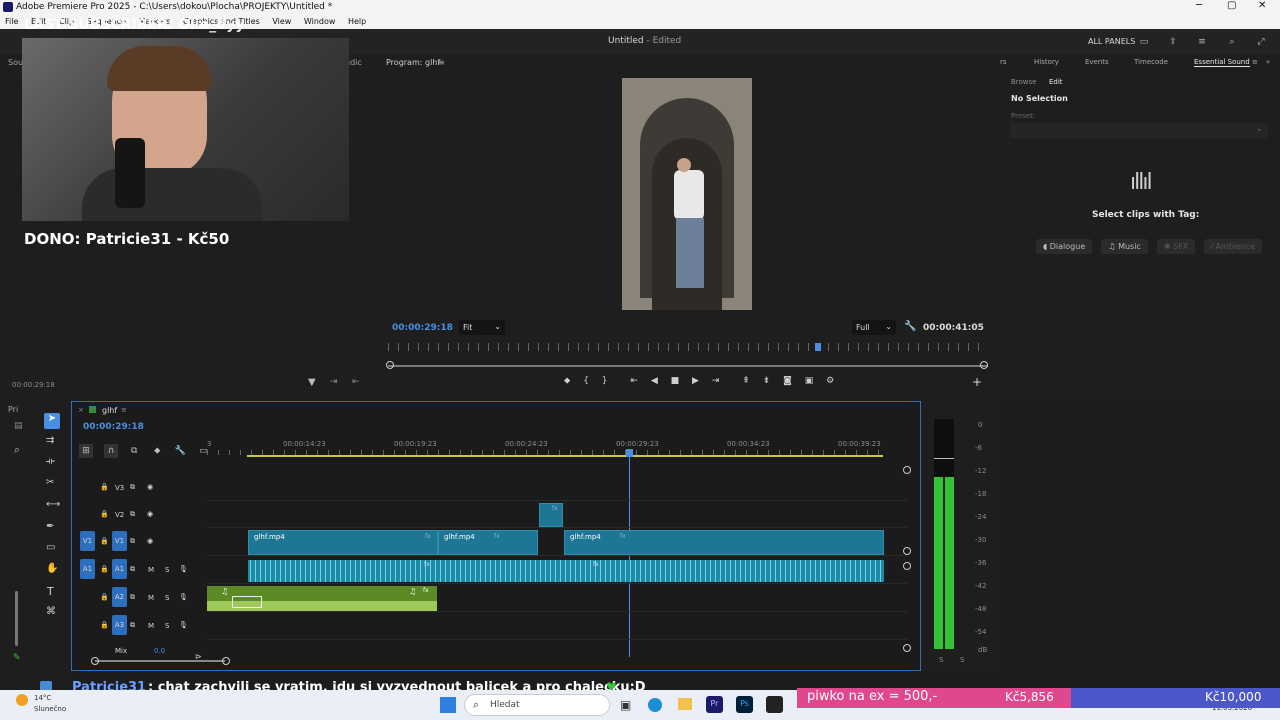 The image size is (1280, 720). What do you see at coordinates (634, 381) in the screenshot?
I see `go-to-in-icon: ⇤` at bounding box center [634, 381].